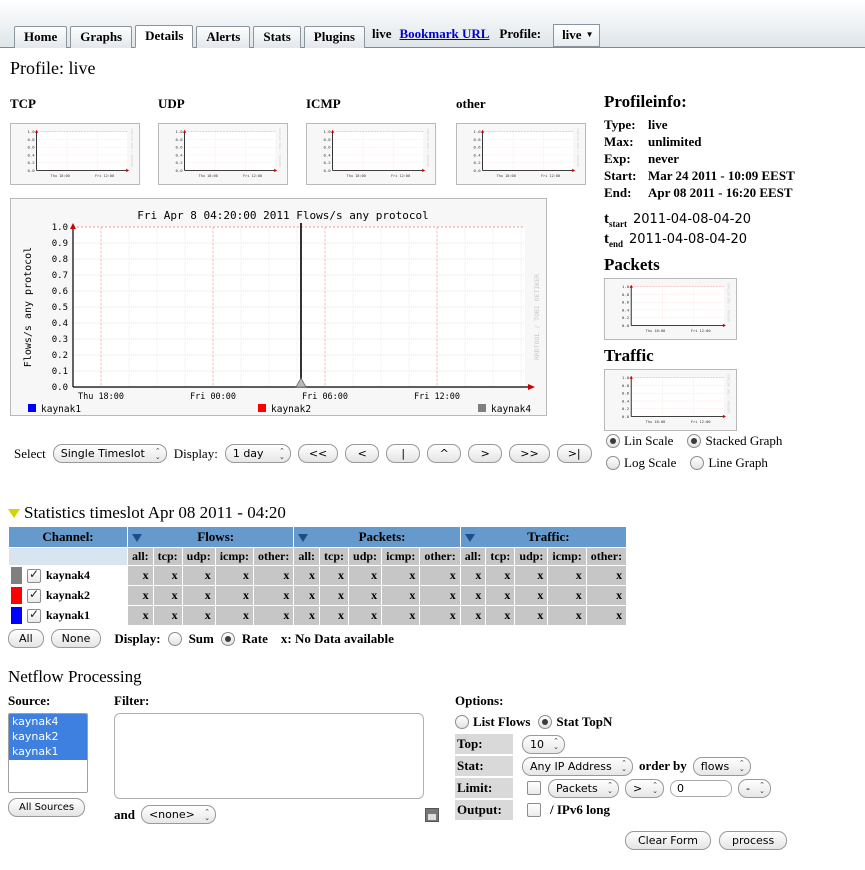  What do you see at coordinates (401, 556) in the screenshot?
I see `subheader-packets-icmp: icmp:` at bounding box center [401, 556].